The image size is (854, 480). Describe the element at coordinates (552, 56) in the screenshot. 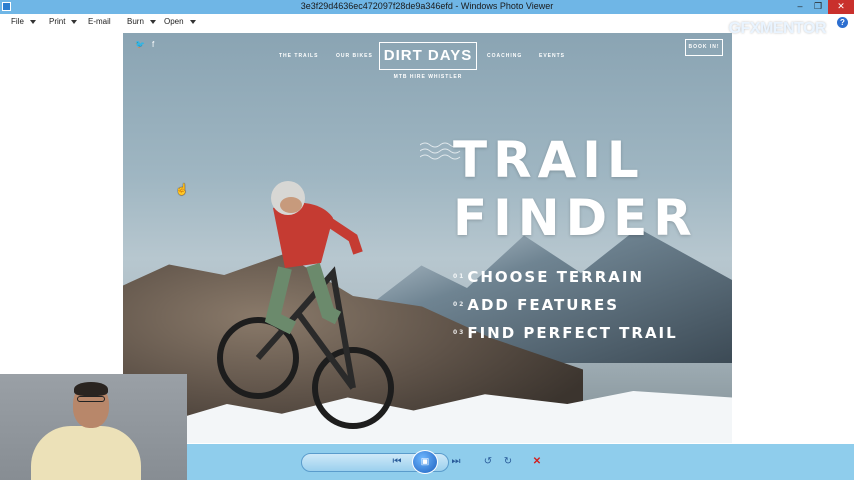

I see `nav-events: EVENTS` at that location.